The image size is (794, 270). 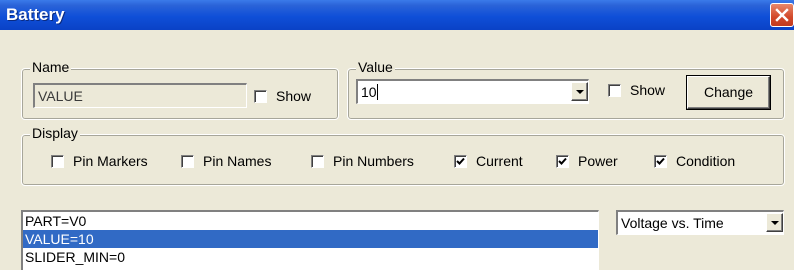 What do you see at coordinates (373, 161) in the screenshot?
I see `pin-numbers-label: Pin Numbers` at bounding box center [373, 161].